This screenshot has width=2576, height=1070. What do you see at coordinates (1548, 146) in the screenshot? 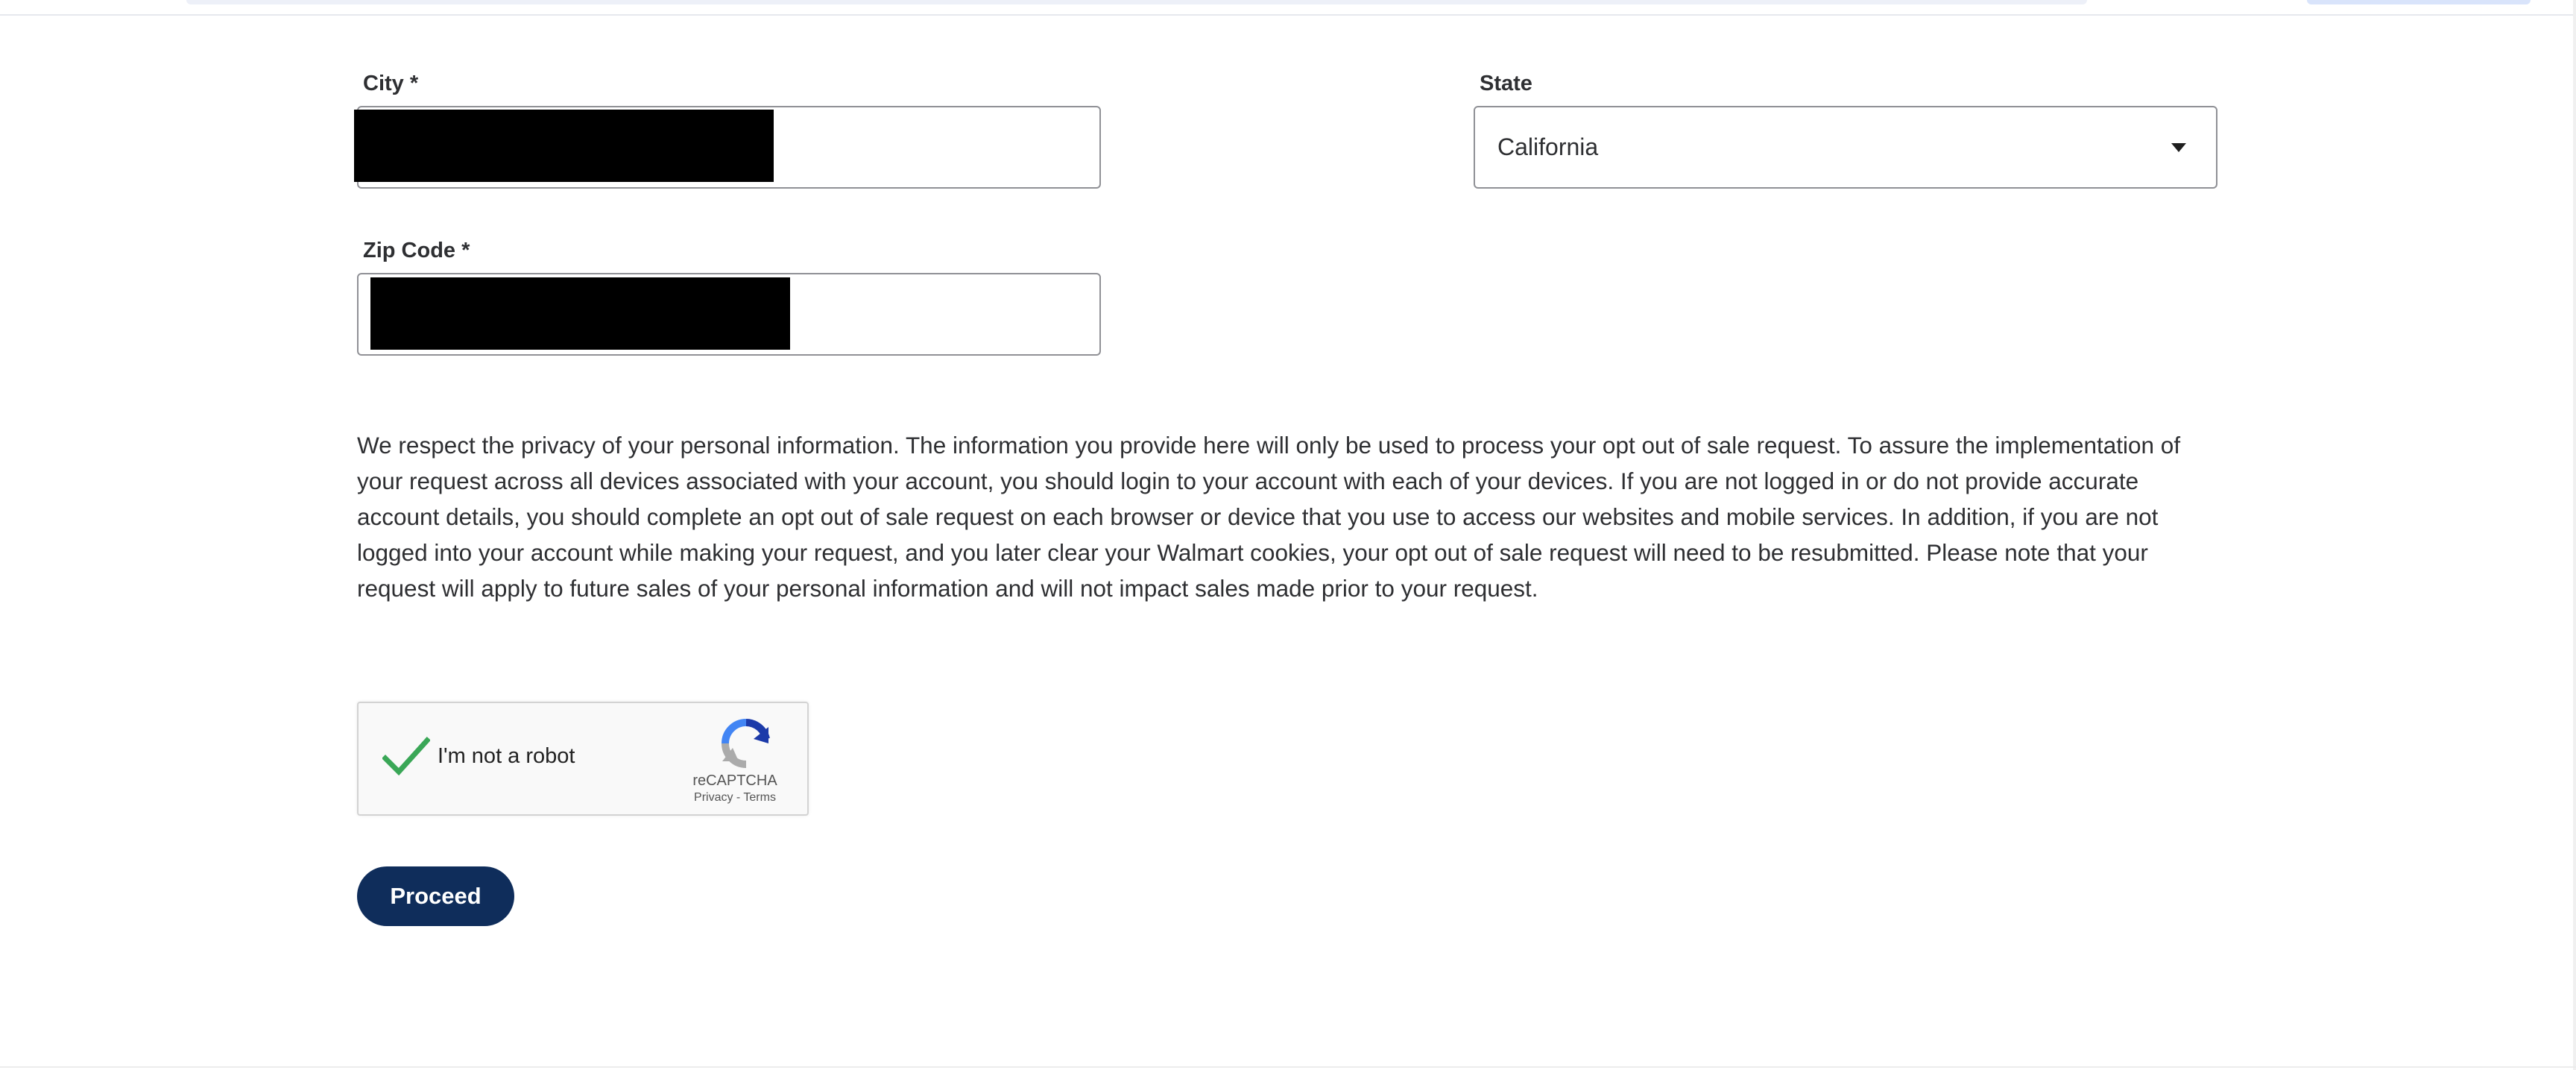
I see `state-selected-value: California` at bounding box center [1548, 146].